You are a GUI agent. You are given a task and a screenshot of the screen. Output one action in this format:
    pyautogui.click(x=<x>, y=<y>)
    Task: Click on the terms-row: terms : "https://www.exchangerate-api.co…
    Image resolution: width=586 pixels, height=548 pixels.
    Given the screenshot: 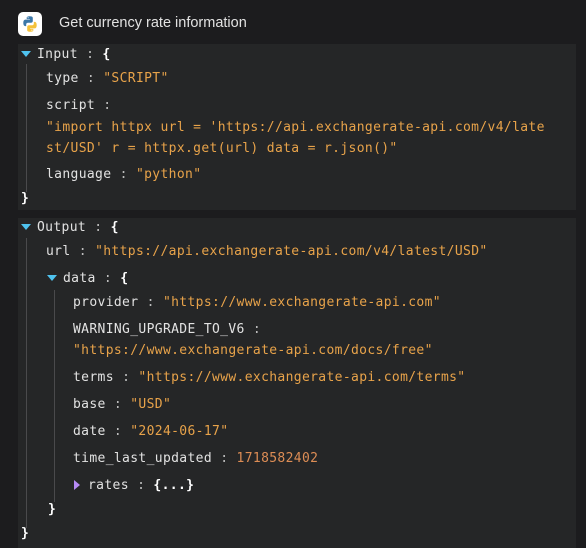 What is the action you would take?
    pyautogui.click(x=269, y=377)
    